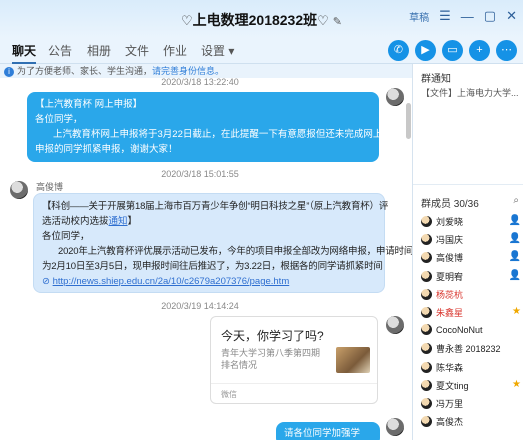 The height and width of the screenshot is (440, 523). What do you see at coordinates (450, 313) in the screenshot?
I see `member-name: 朱鑫星` at bounding box center [450, 313].